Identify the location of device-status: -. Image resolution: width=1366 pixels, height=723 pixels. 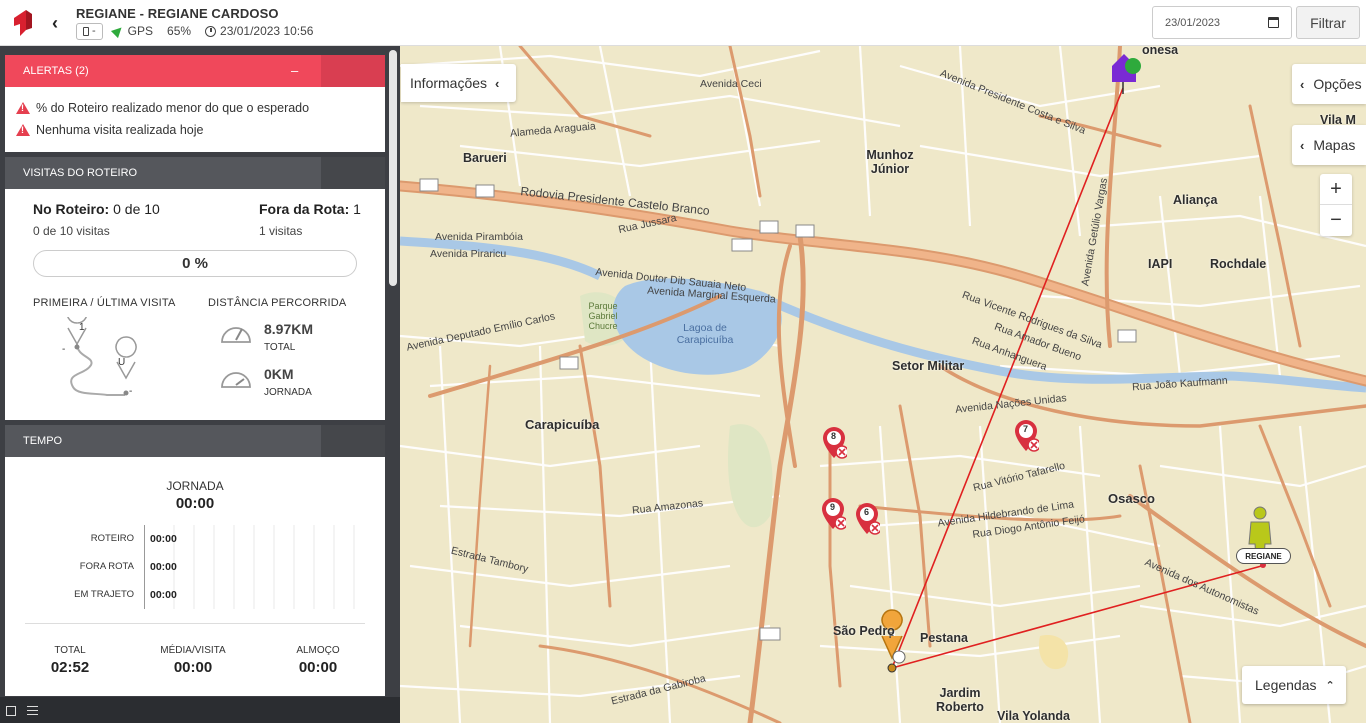
(94, 30).